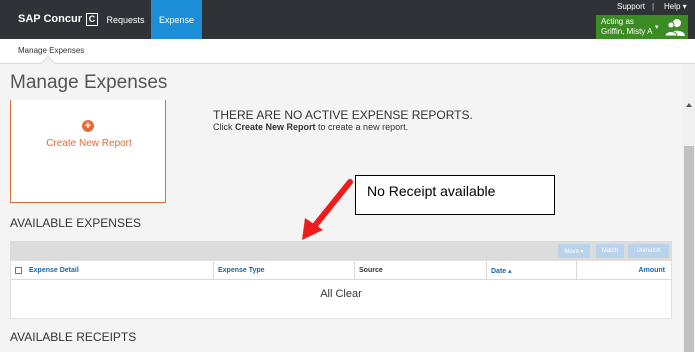 The height and width of the screenshot is (352, 695). What do you see at coordinates (689, 249) in the screenshot?
I see `scroll-thumb` at bounding box center [689, 249].